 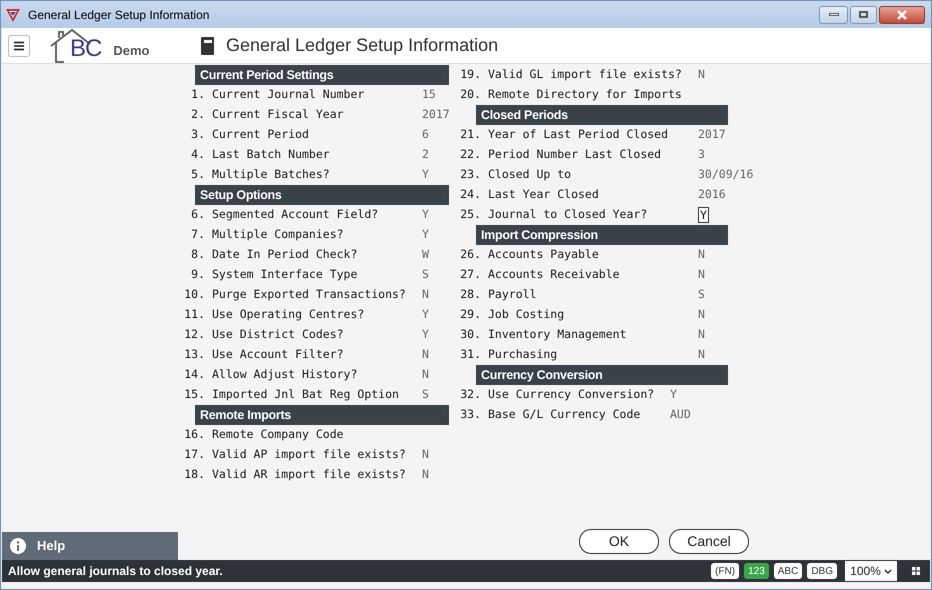 I want to click on mode-indicator: ABC, so click(x=788, y=571).